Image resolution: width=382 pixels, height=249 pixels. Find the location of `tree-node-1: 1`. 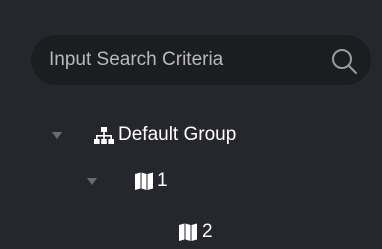

tree-node-1: 1 is located at coordinates (127, 181).